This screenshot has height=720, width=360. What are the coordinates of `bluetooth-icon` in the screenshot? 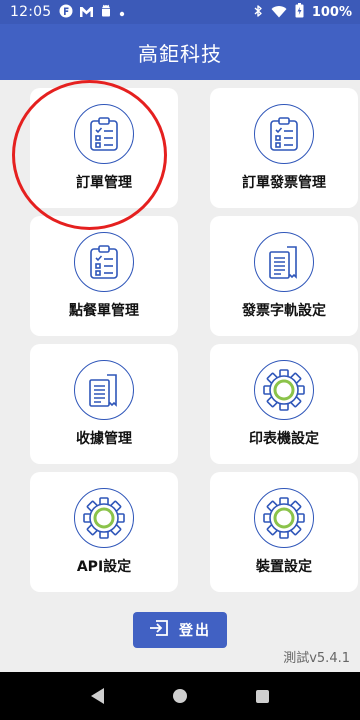 It's located at (258, 12).